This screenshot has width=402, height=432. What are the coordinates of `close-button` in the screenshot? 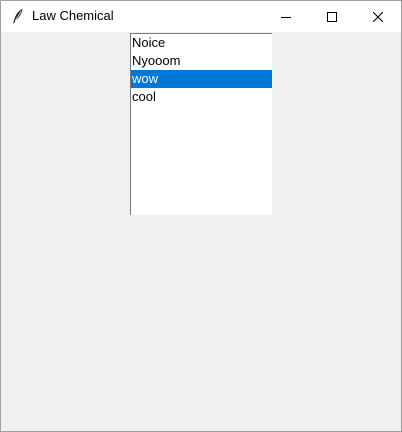 It's located at (378, 16).